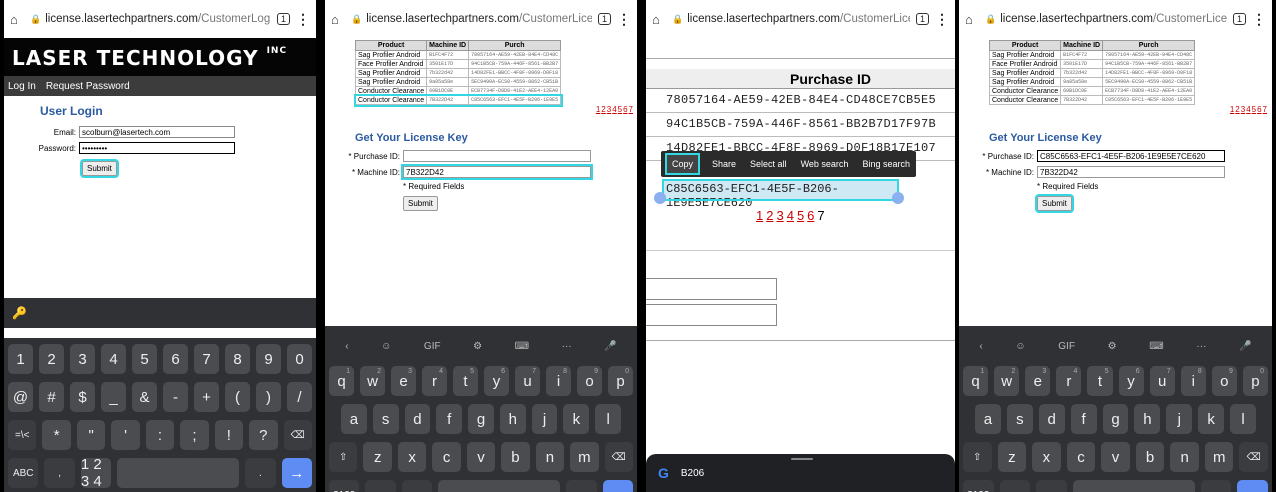  What do you see at coordinates (496, 381) in the screenshot?
I see `key: y6` at bounding box center [496, 381].